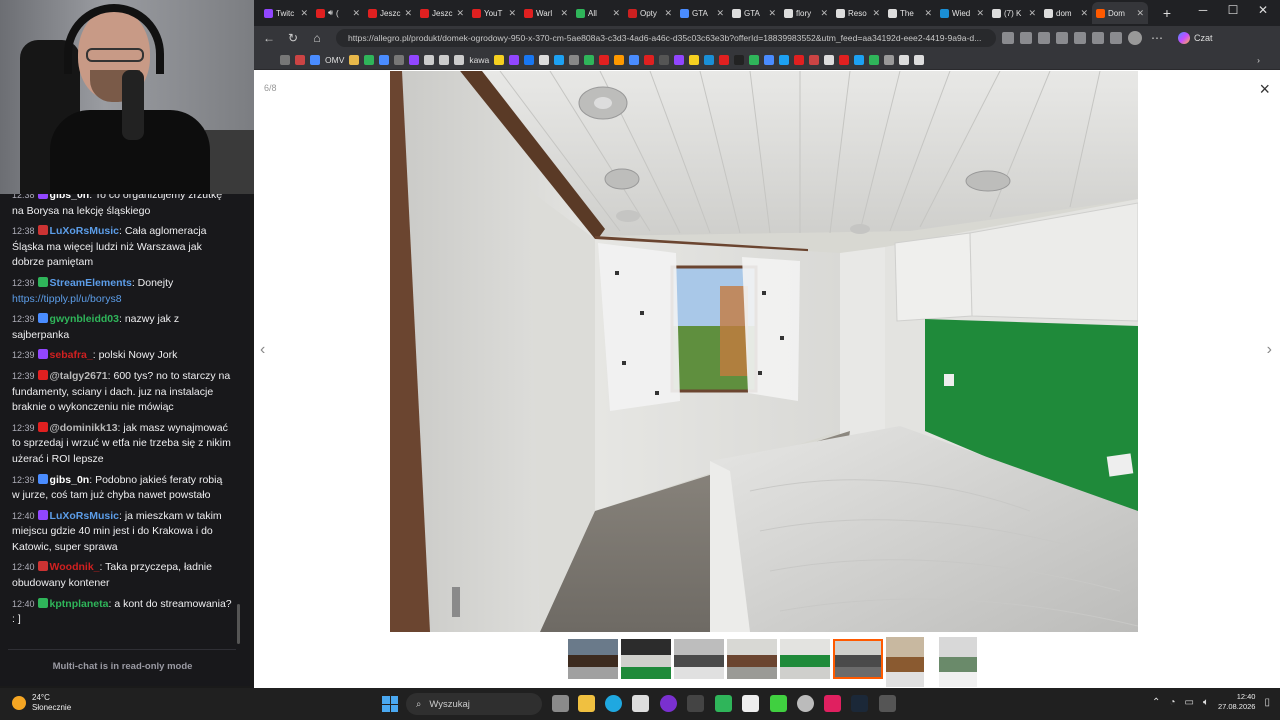 The image size is (1280, 720). I want to click on browser-tab: Reso ✕, so click(858, 13).